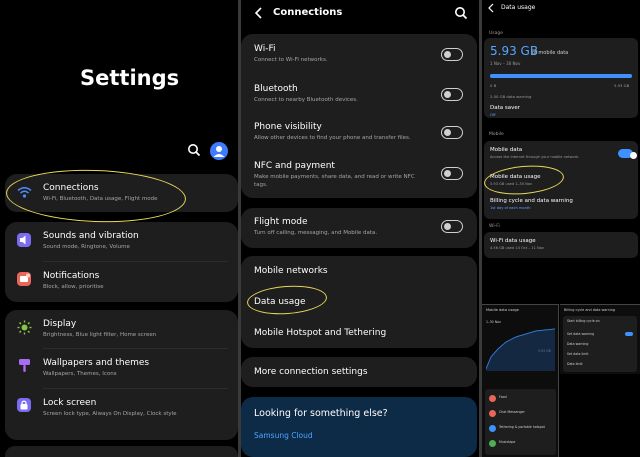 This screenshot has width=640, height=457. I want to click on page-title: Settings, so click(130, 78).